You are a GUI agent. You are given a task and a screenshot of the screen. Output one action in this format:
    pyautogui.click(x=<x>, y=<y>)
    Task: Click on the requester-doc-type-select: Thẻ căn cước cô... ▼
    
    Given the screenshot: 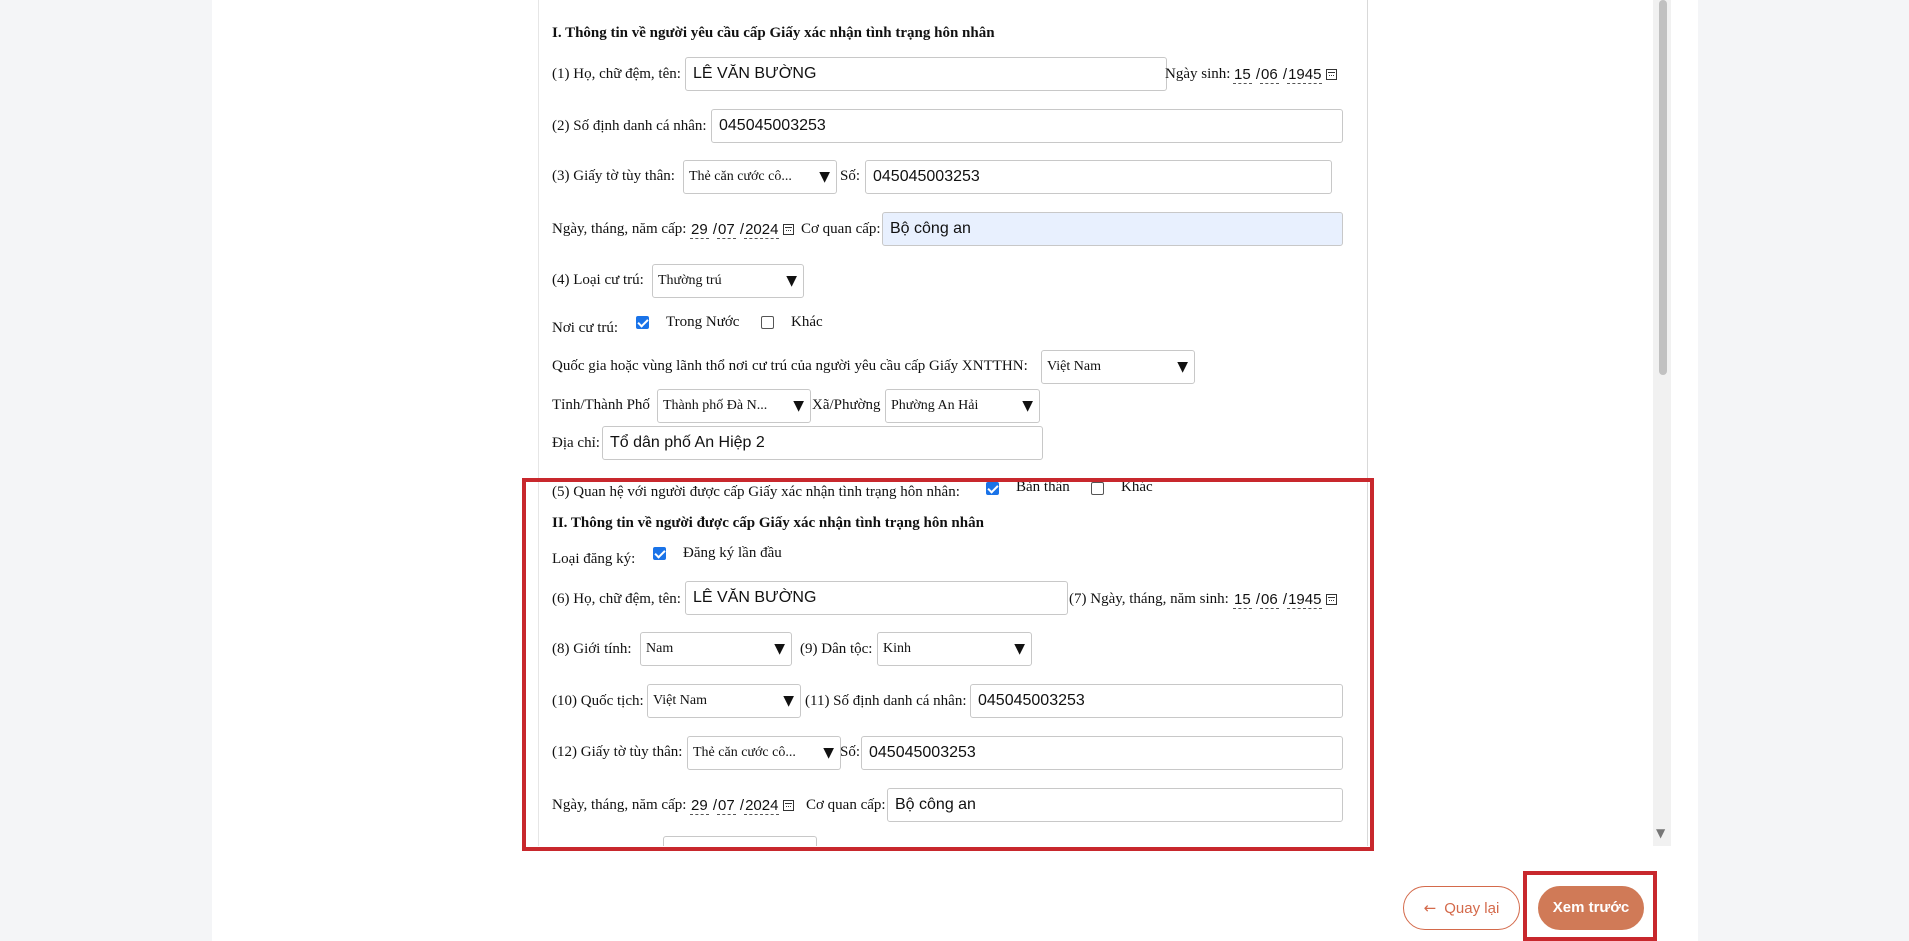 What is the action you would take?
    pyautogui.click(x=760, y=177)
    